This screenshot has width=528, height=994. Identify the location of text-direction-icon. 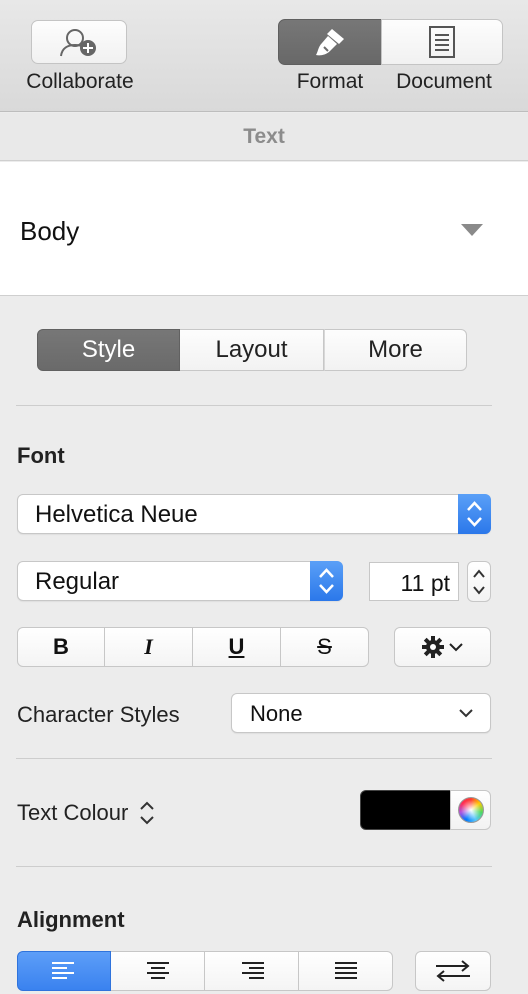
(453, 971).